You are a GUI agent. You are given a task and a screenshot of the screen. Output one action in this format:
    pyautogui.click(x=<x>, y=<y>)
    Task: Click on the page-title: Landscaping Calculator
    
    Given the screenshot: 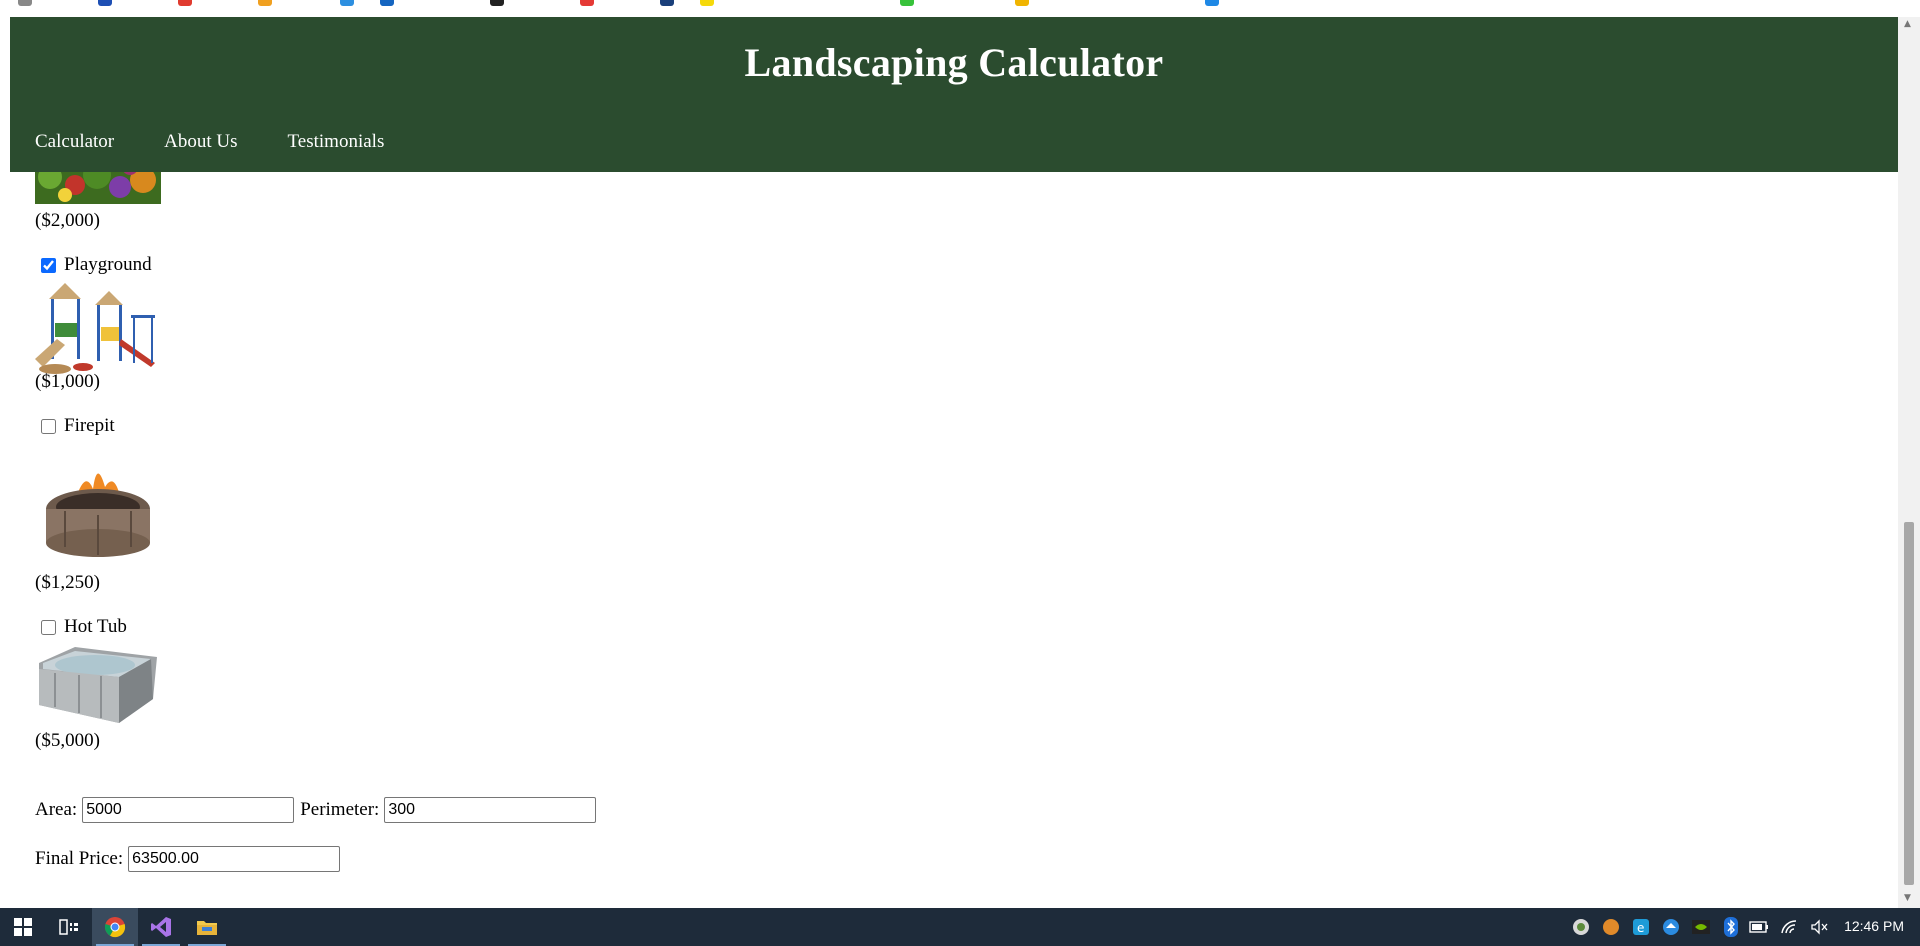 What is the action you would take?
    pyautogui.click(x=954, y=62)
    